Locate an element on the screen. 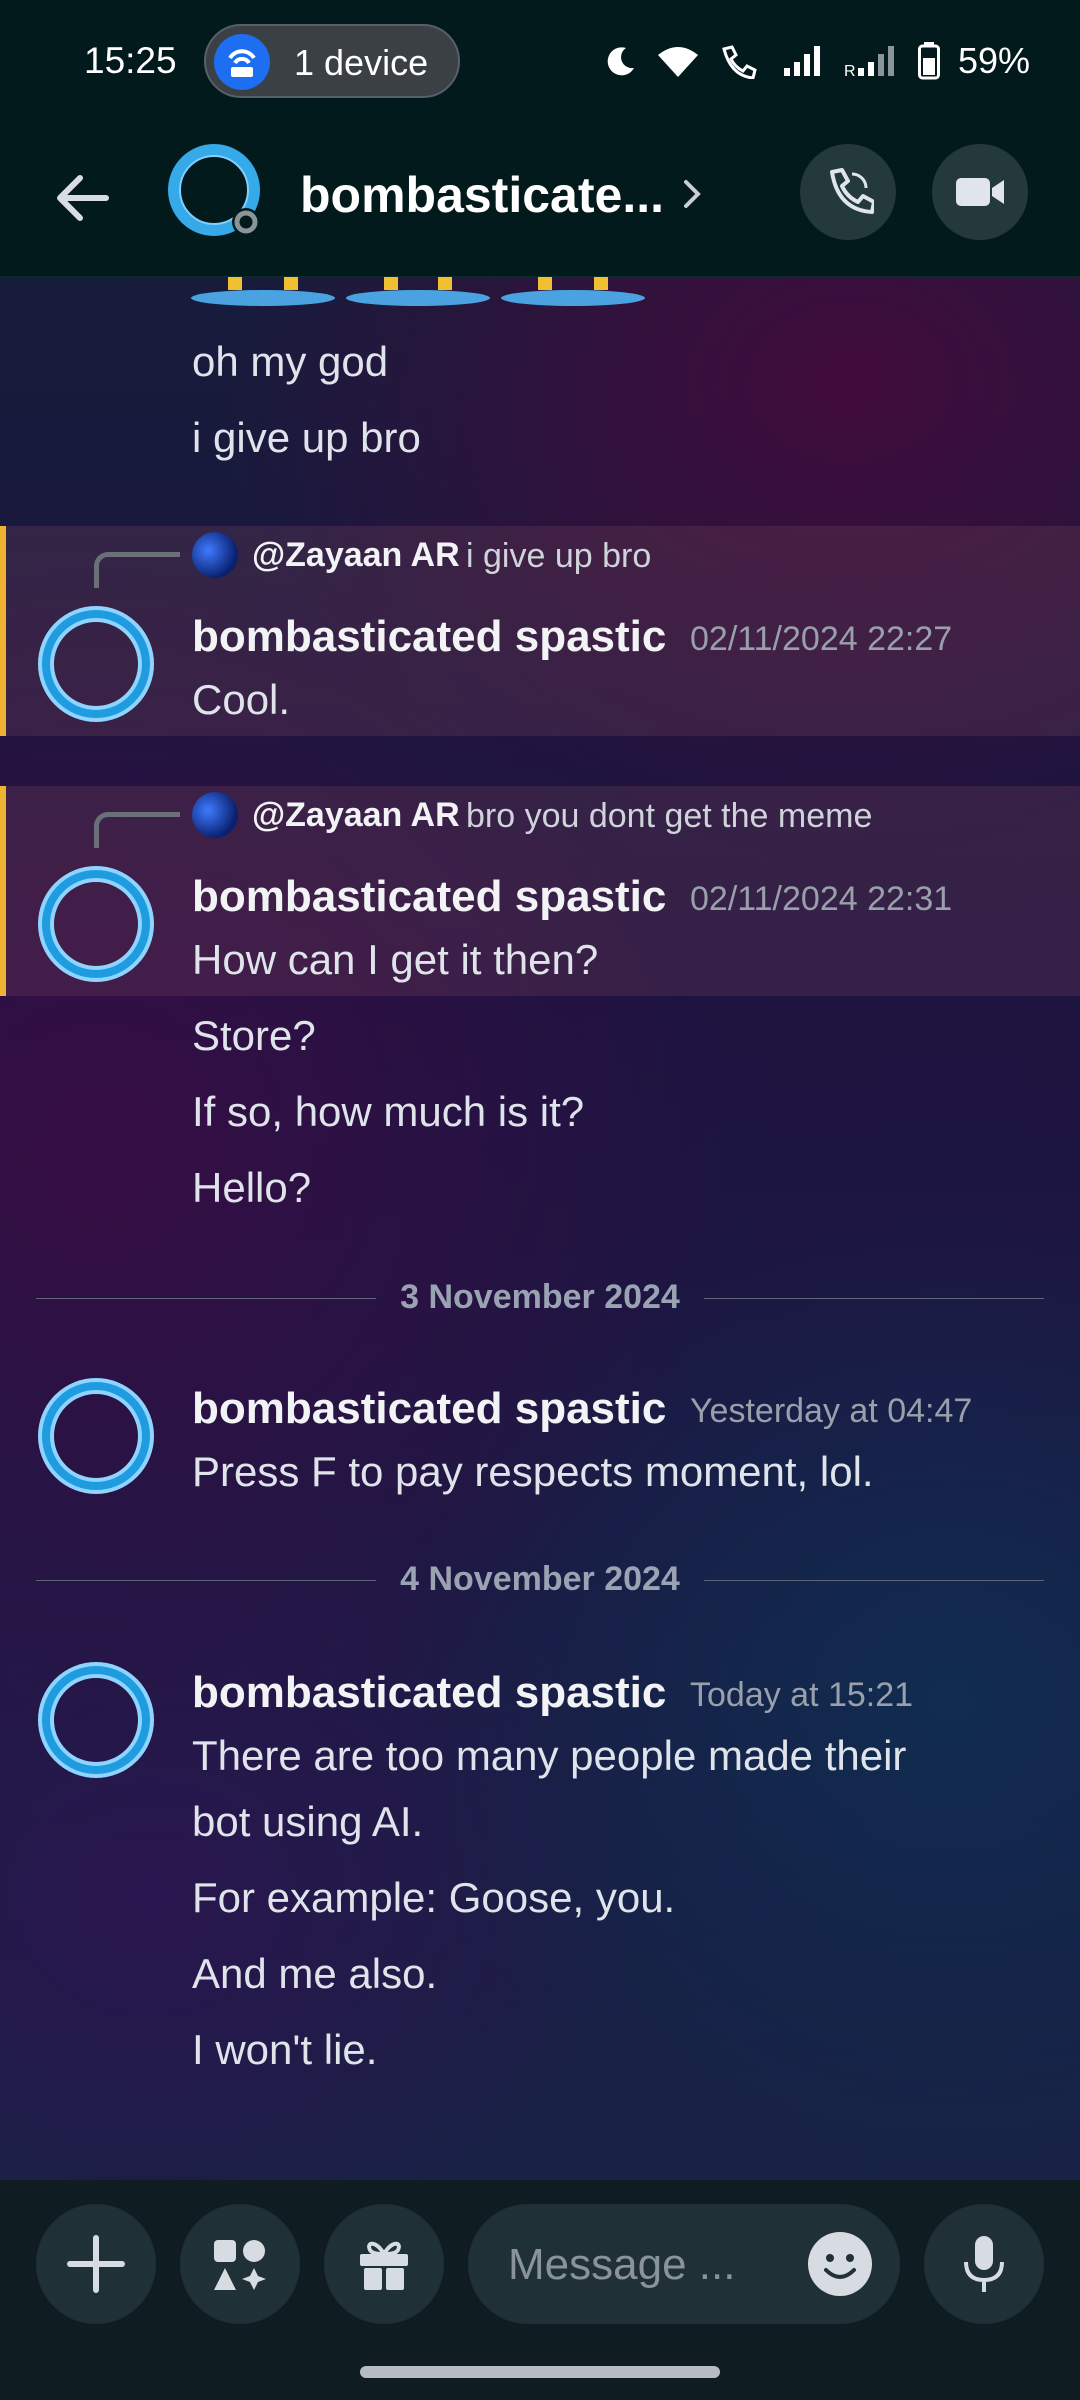  hotspot-pill: 1 device is located at coordinates (332, 61).